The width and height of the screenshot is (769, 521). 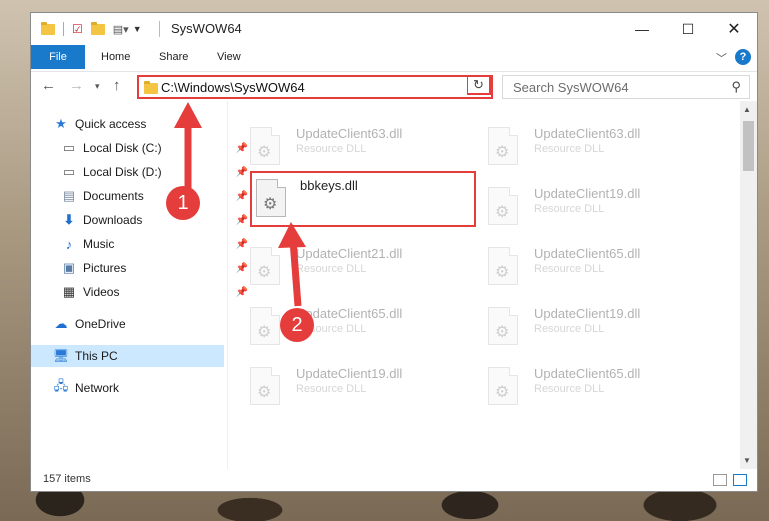 I want to click on step-badge-1: 1, so click(x=183, y=203).